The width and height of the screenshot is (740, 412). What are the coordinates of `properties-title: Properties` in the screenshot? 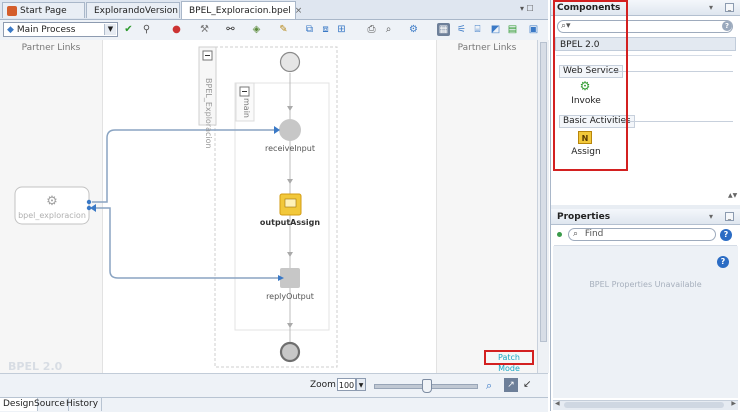 It's located at (584, 217).